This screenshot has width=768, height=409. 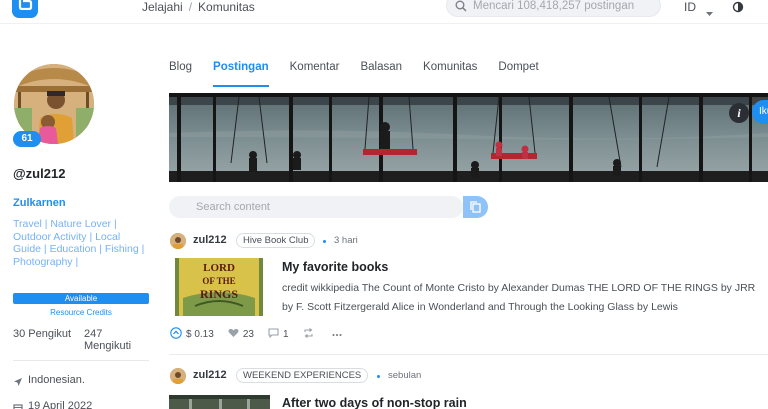 I want to click on post-thumbnail-title-line: LORD, so click(x=219, y=268).